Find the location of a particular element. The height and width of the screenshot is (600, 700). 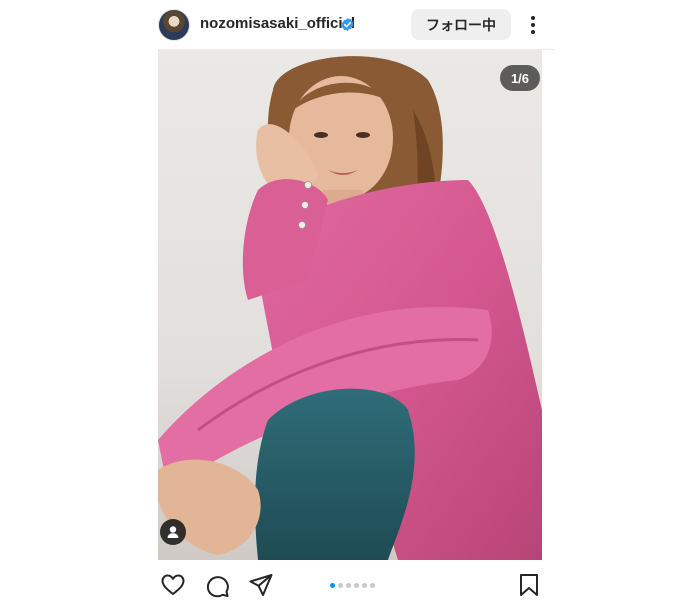

person-icon is located at coordinates (173, 532).